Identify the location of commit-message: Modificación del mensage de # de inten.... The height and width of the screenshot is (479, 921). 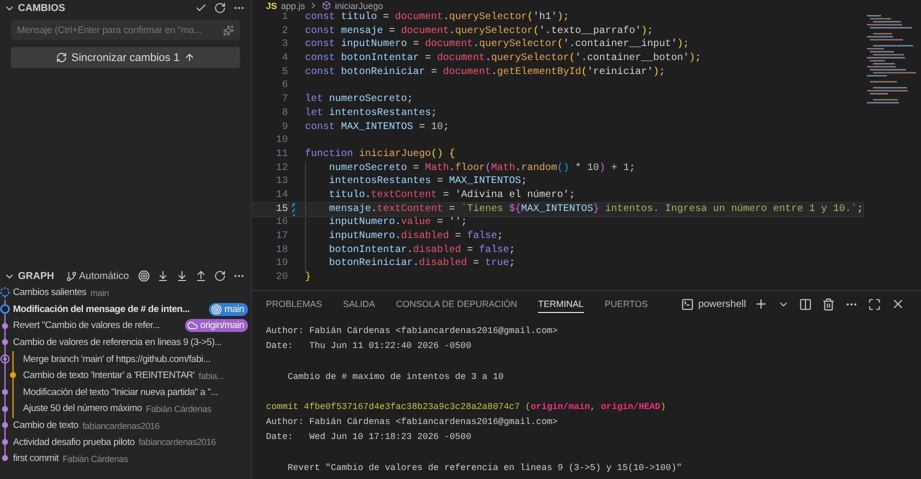
(101, 309).